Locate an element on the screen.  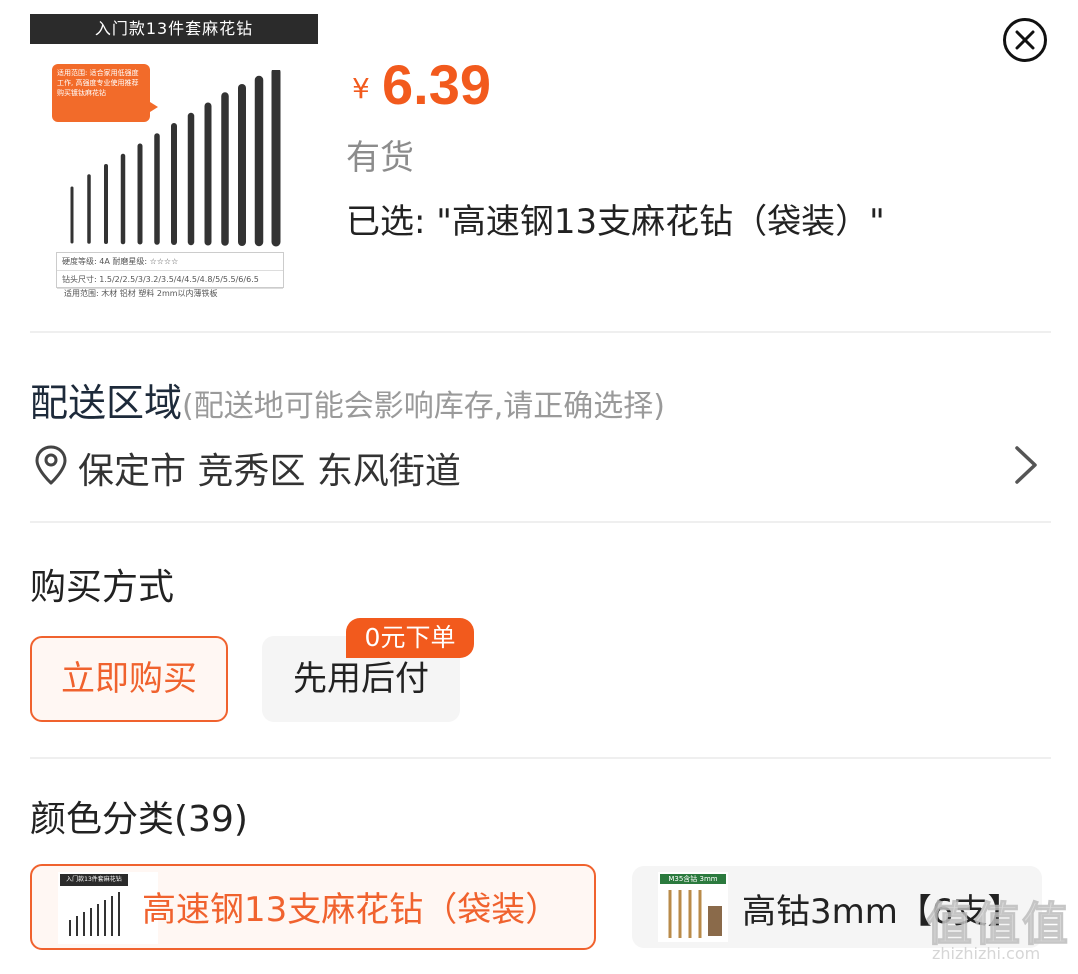
spec-row-hardness: 硬度等级: 4A 耐磨星级: ☆☆☆☆ is located at coordinates (170, 262).